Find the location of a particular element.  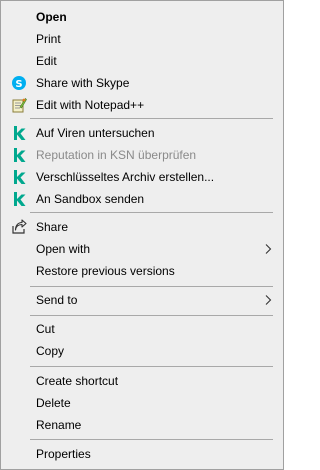

menu-item-label: Auf Viren untersuchen is located at coordinates (95, 133).